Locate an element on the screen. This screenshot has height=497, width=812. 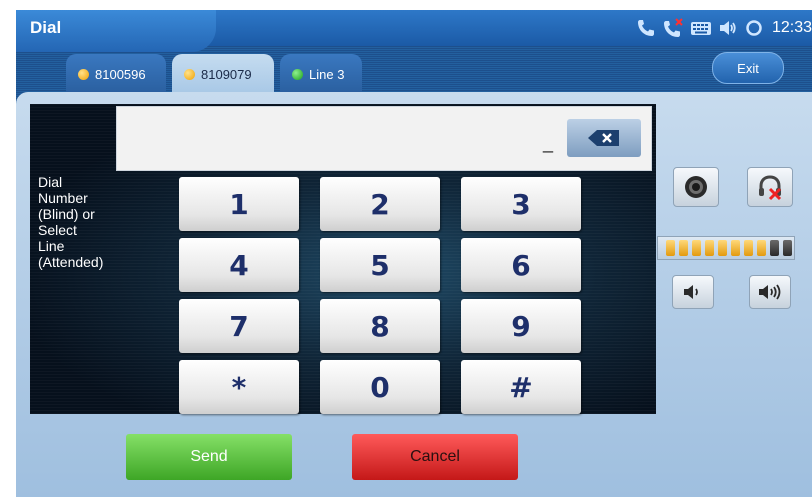
clock: 12:33 is located at coordinates (791, 27).